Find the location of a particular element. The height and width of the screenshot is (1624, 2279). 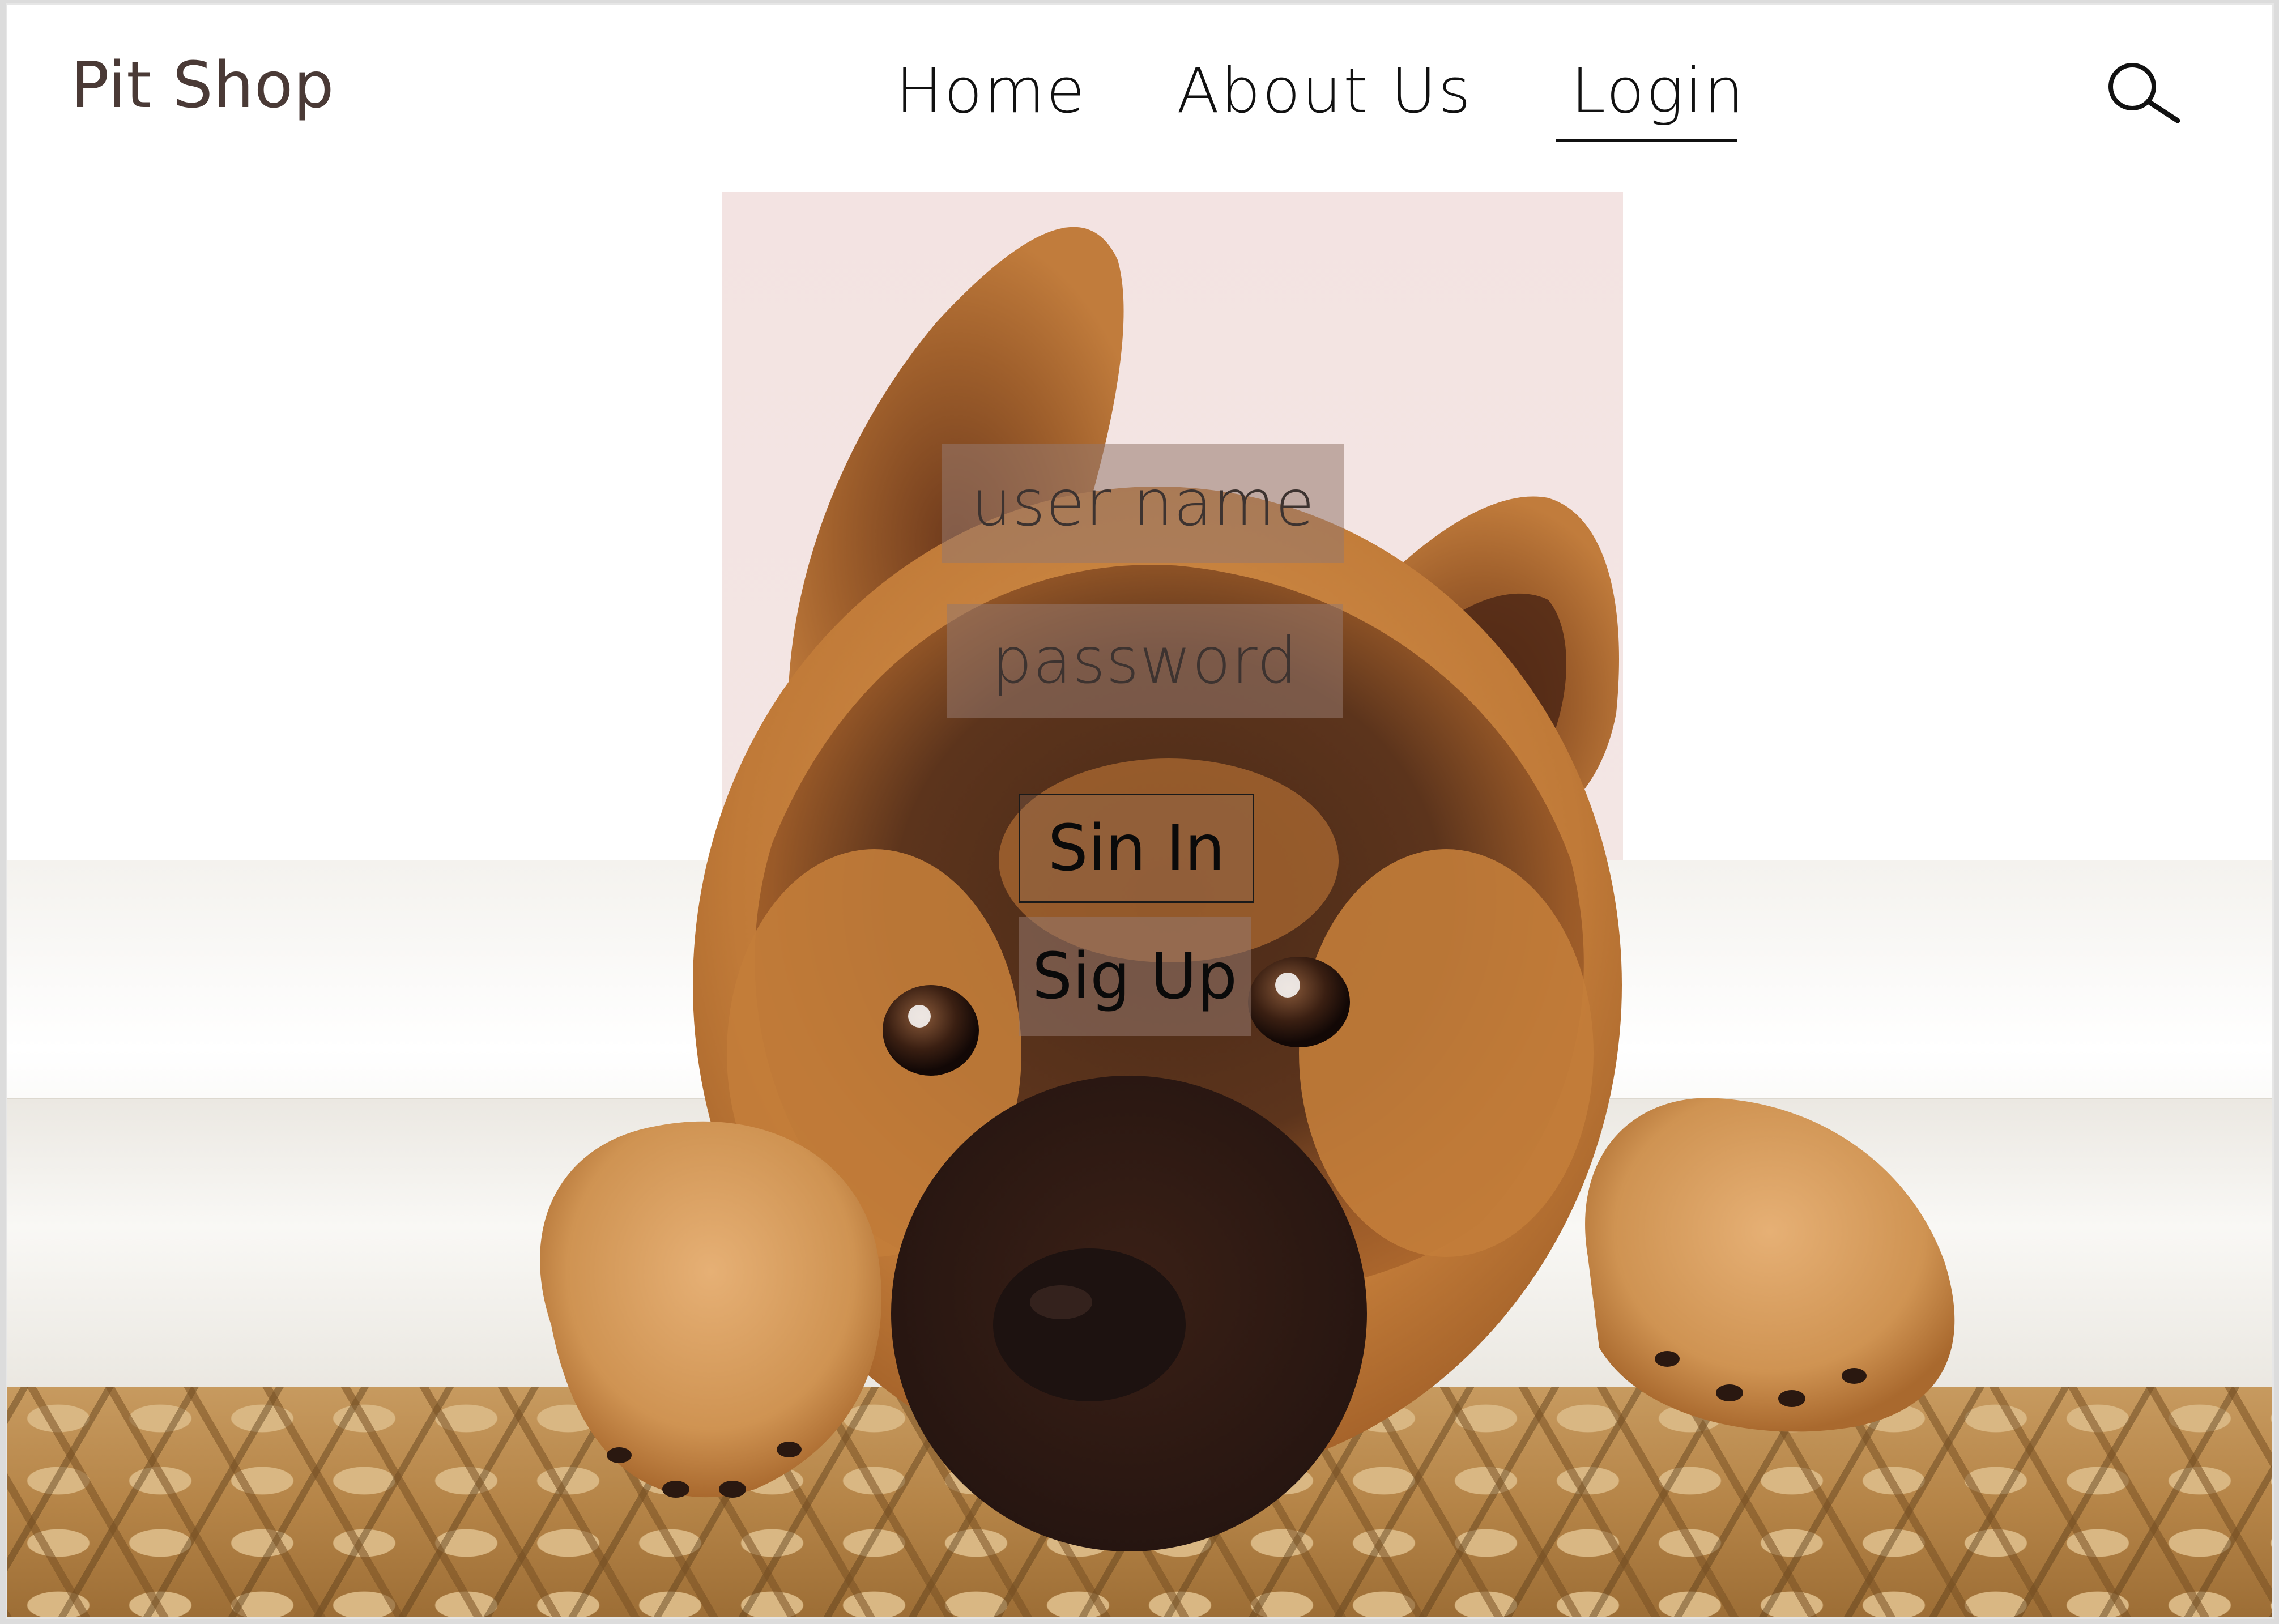

nav-login: Login is located at coordinates (1658, 90).